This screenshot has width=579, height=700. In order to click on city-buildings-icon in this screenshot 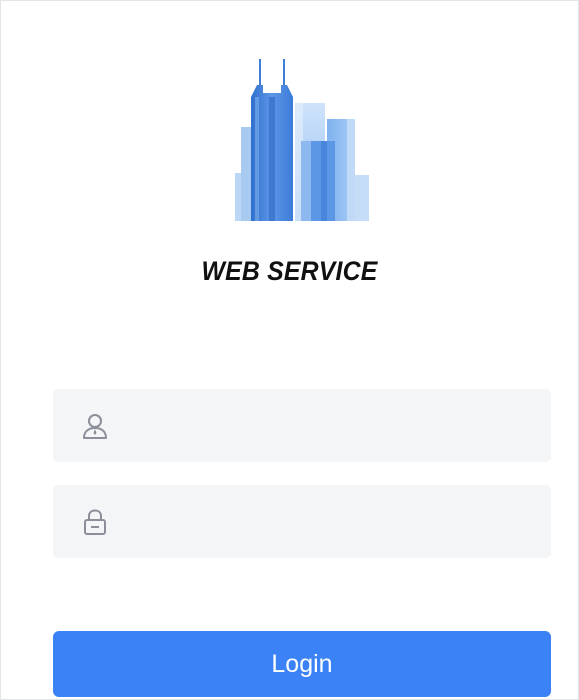, I will do `click(302, 140)`.